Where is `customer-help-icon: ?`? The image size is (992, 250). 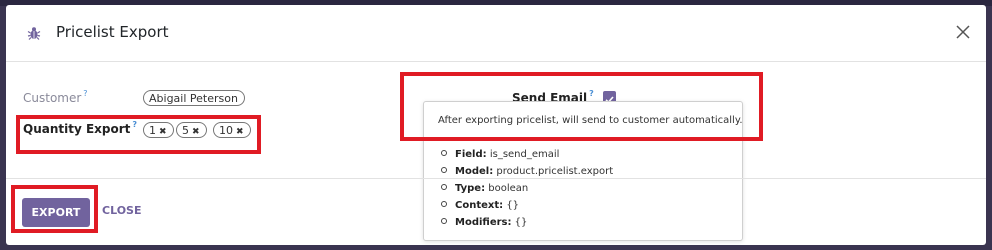 customer-help-icon: ? is located at coordinates (85, 93).